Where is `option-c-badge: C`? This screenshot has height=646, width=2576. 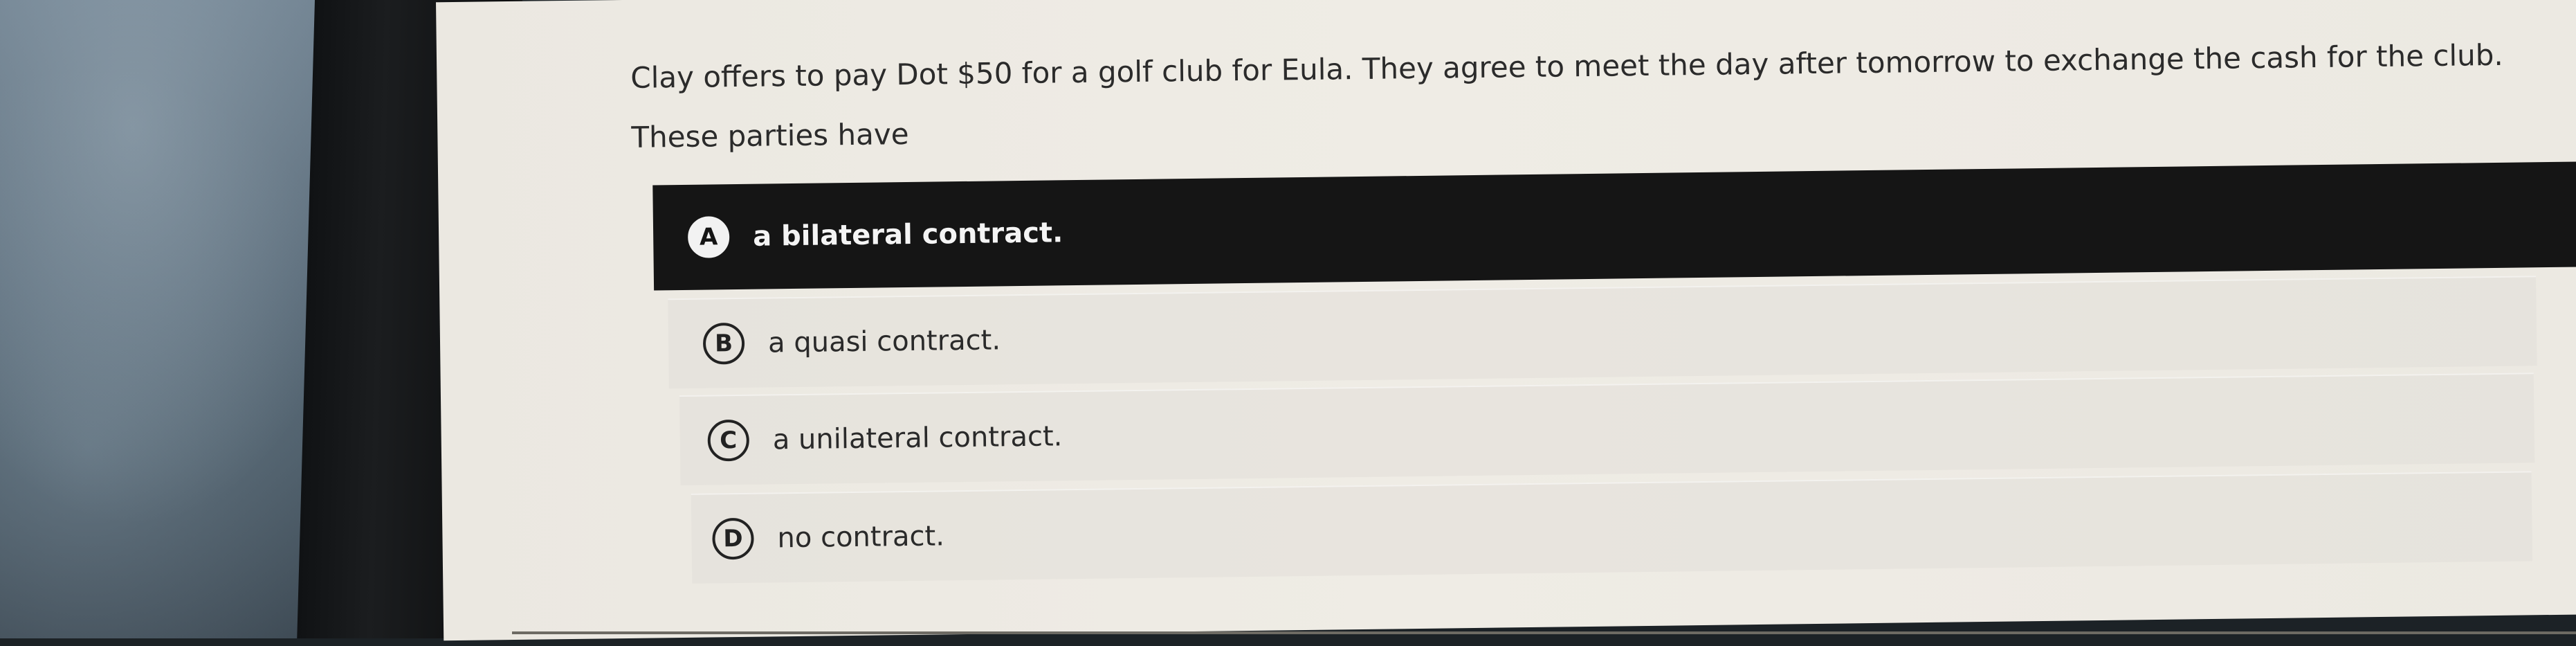
option-c-badge: C is located at coordinates (728, 441).